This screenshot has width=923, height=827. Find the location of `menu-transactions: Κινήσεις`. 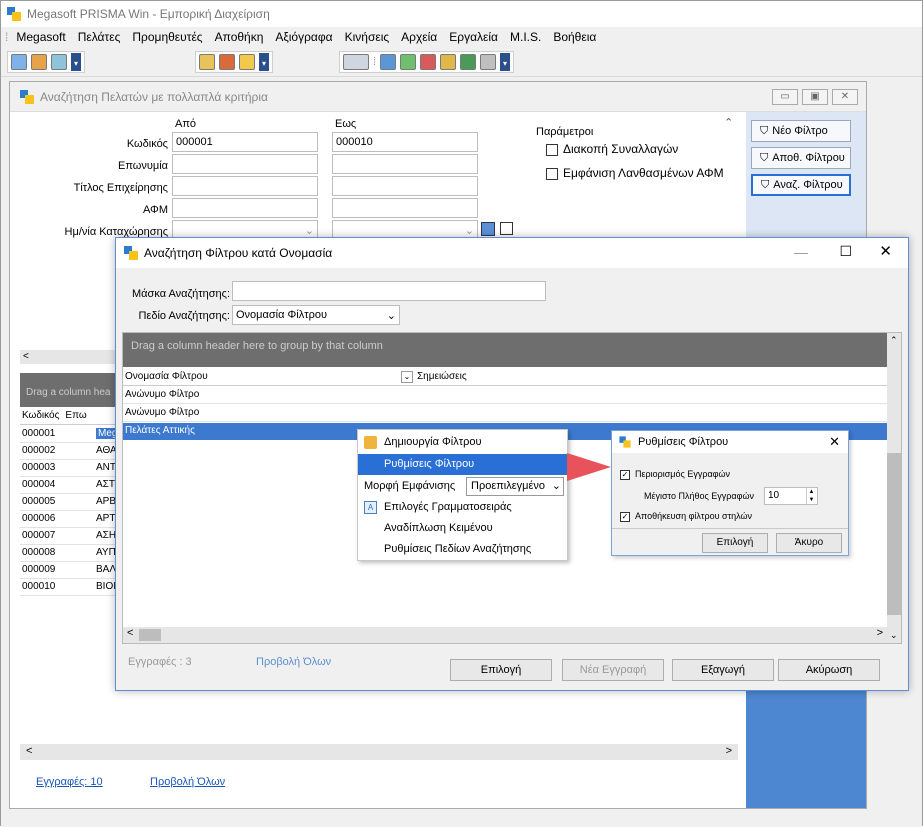

menu-transactions: Κινήσεις is located at coordinates (367, 37).